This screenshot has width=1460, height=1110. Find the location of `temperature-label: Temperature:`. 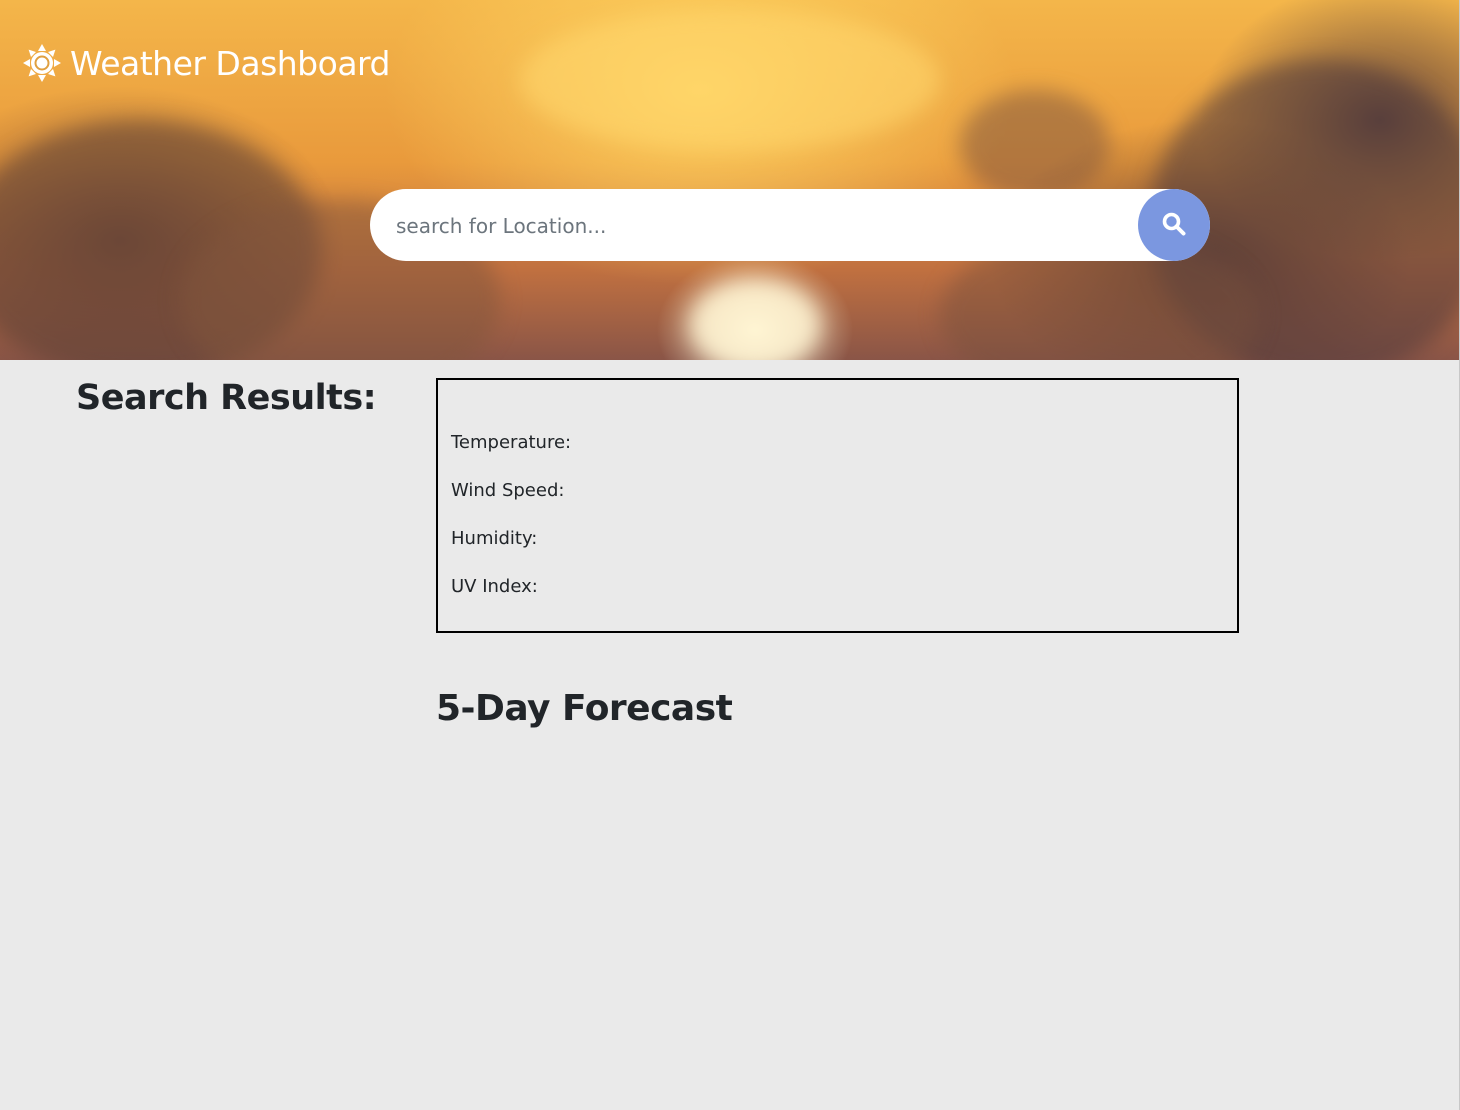

temperature-label: Temperature: is located at coordinates (511, 442).